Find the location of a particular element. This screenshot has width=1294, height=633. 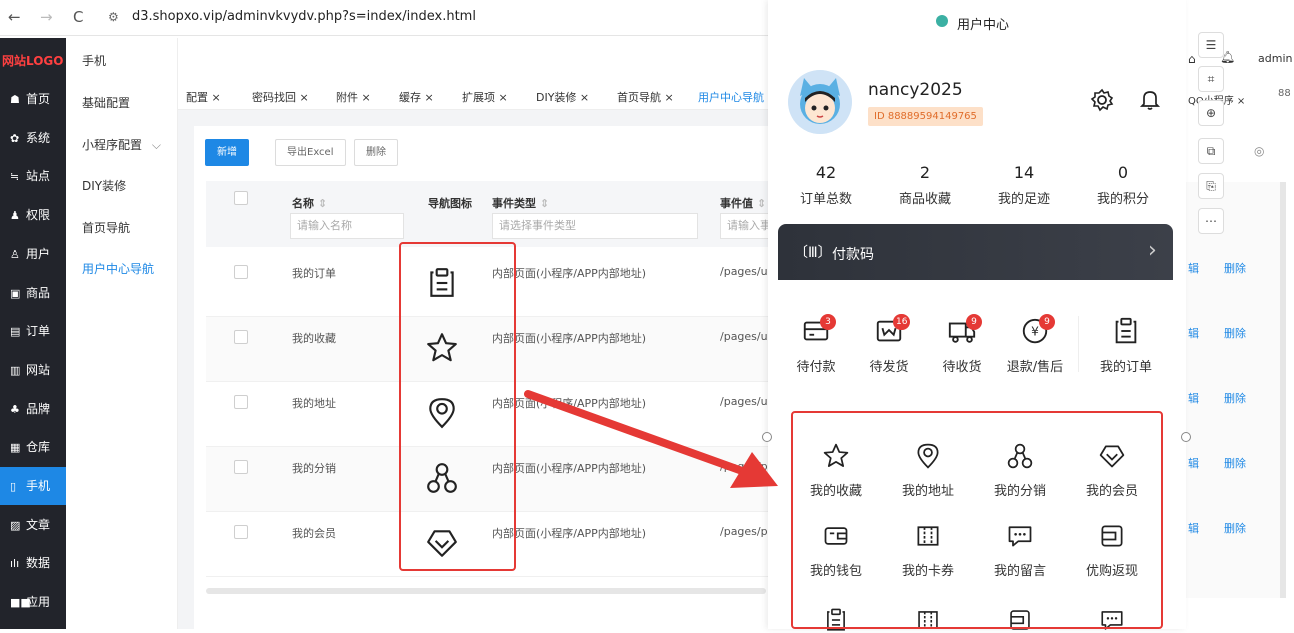

admin-label: admin is located at coordinates (1275, 58).